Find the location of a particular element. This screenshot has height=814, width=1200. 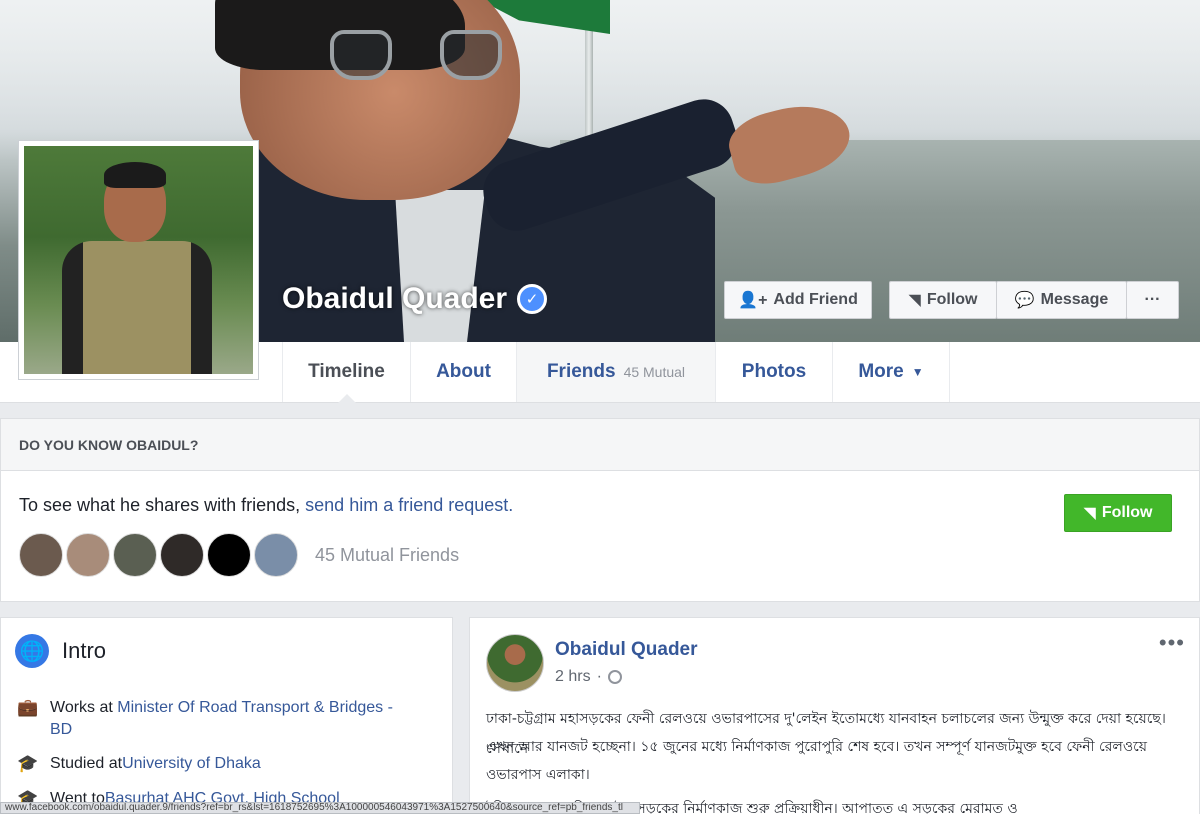

do-you-know-header: DO YOU KNOW OBAIDUL? is located at coordinates (600, 445).